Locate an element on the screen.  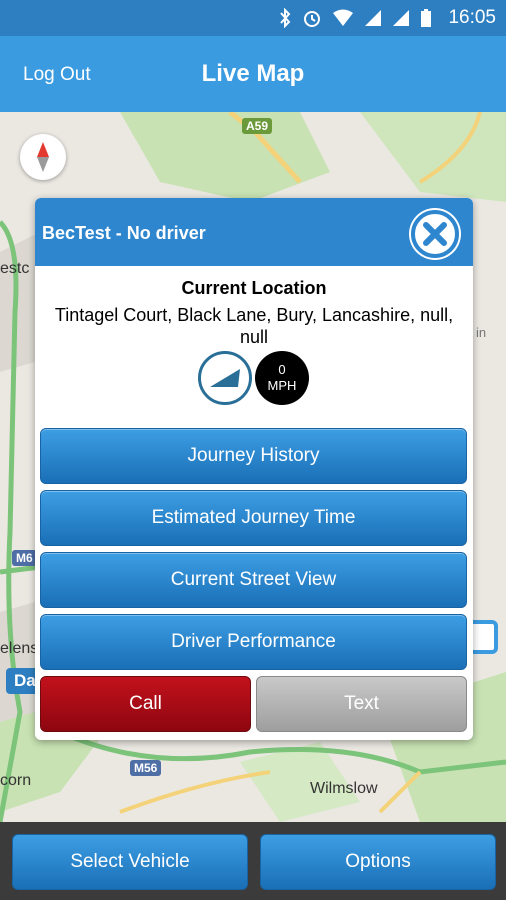
call-button: Call is located at coordinates (145, 704).